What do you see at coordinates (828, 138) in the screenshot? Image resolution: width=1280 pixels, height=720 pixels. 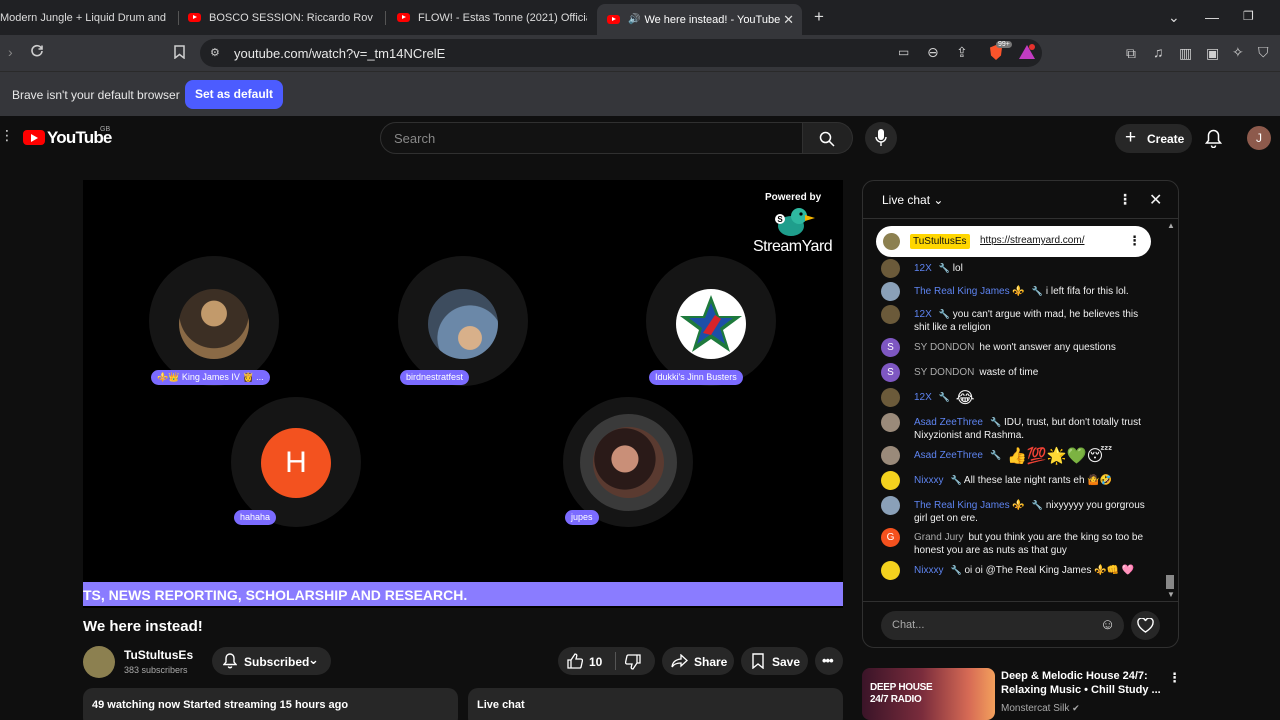 I see `search-button` at bounding box center [828, 138].